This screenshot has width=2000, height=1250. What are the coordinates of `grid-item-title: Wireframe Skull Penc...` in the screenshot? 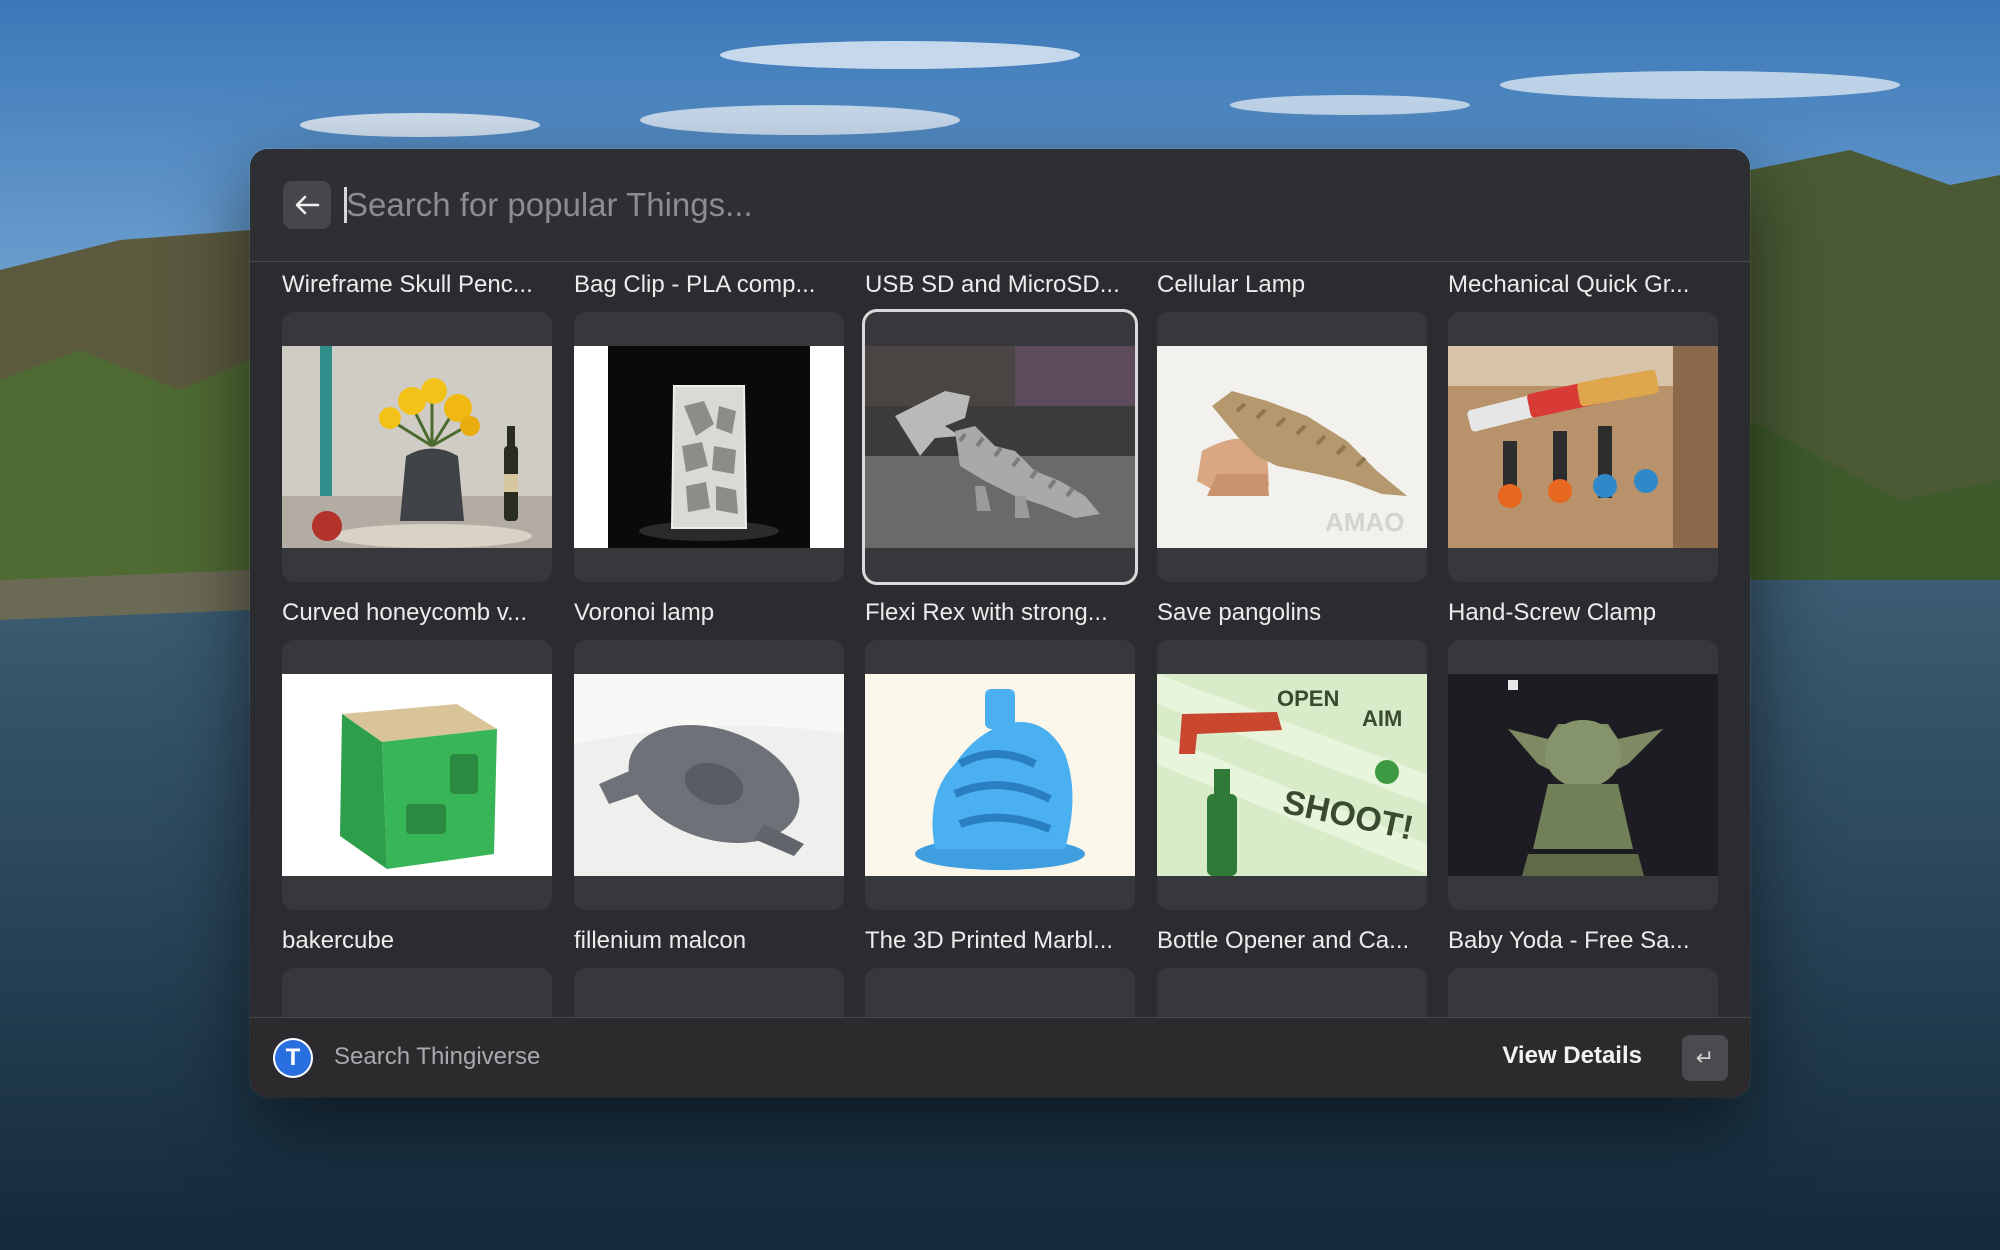 It's located at (407, 284).